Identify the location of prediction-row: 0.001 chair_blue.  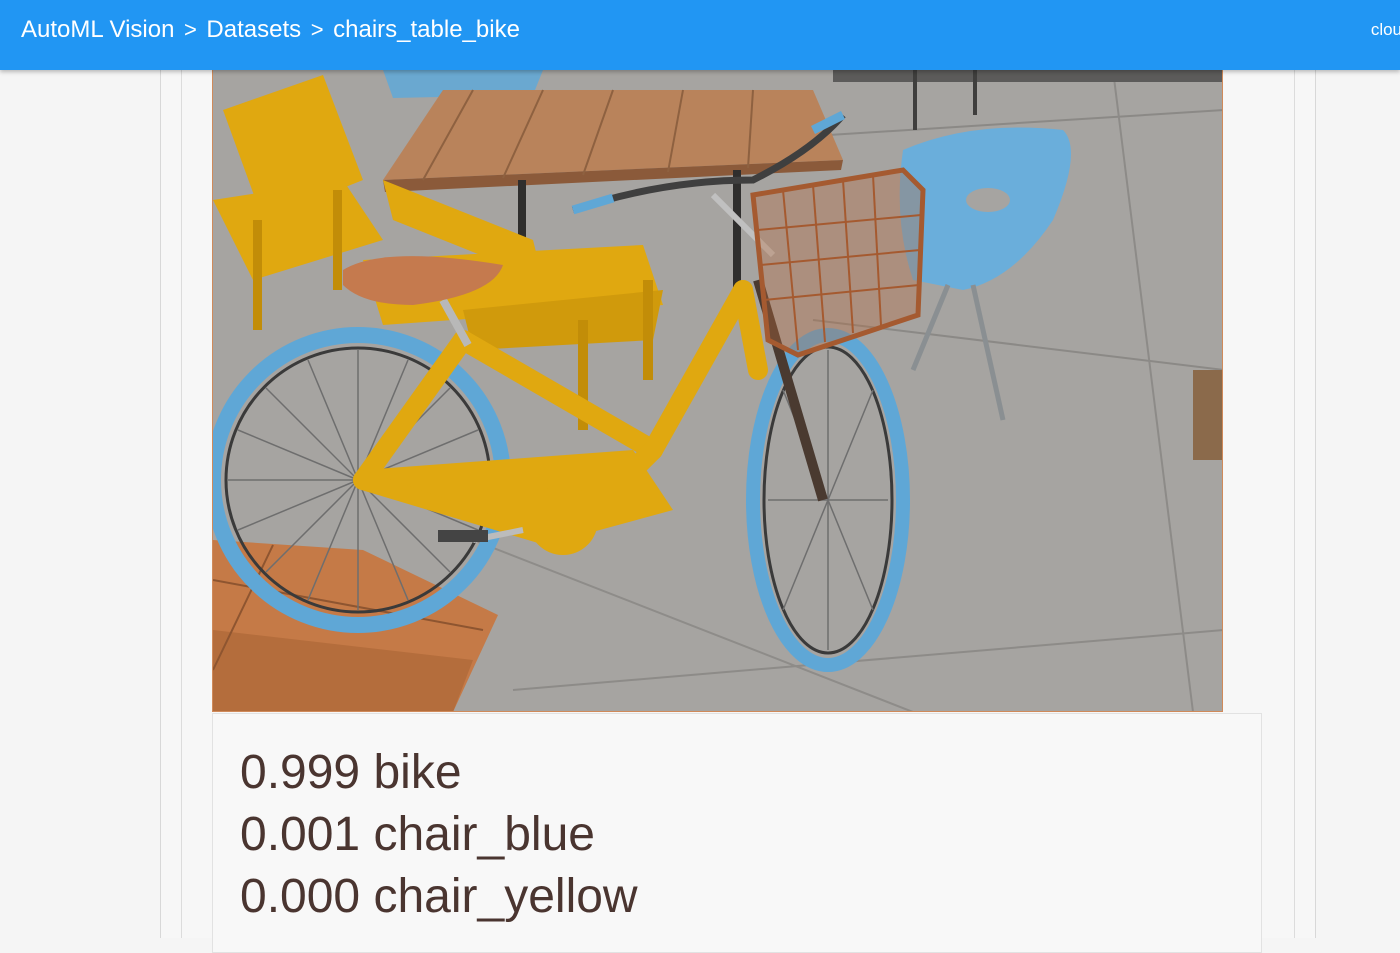
(417, 835).